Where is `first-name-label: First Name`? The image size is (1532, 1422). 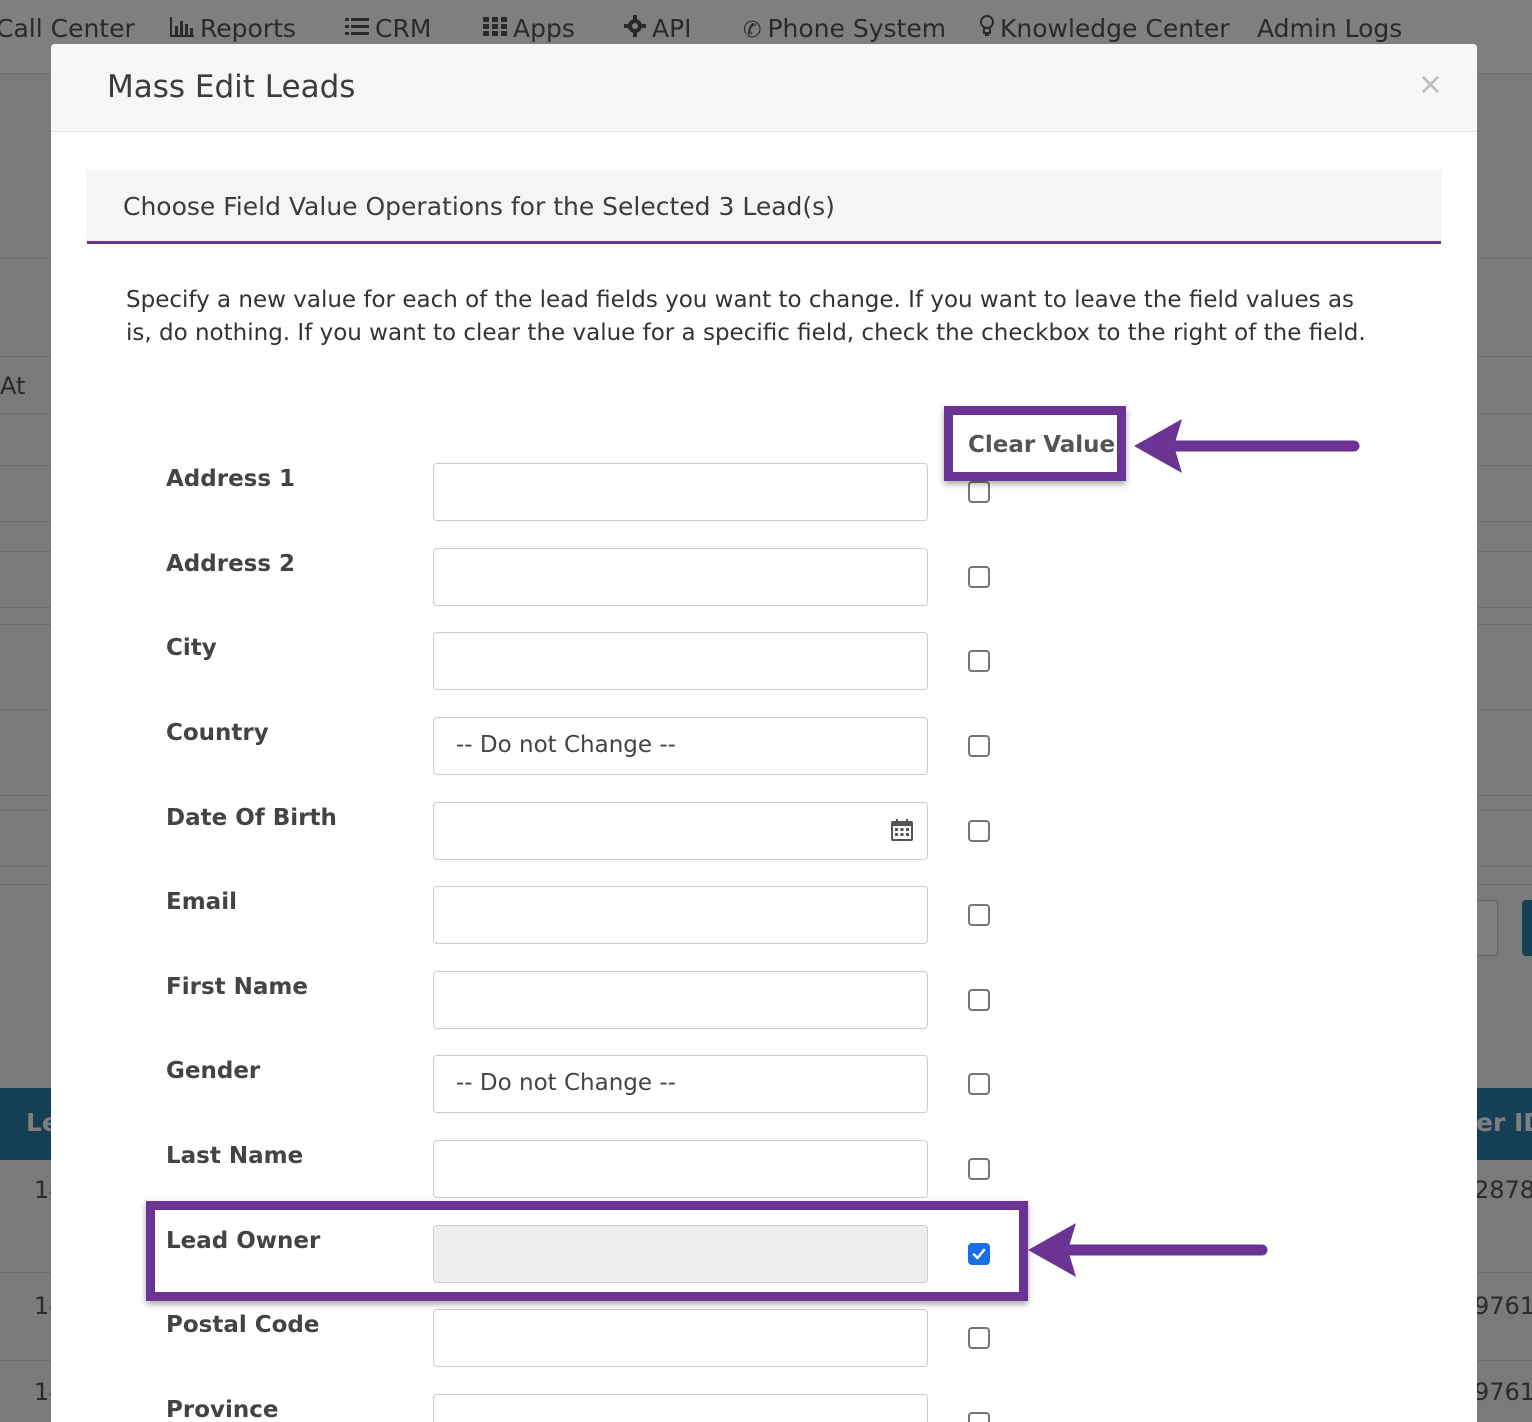
first-name-label: First Name is located at coordinates (237, 987).